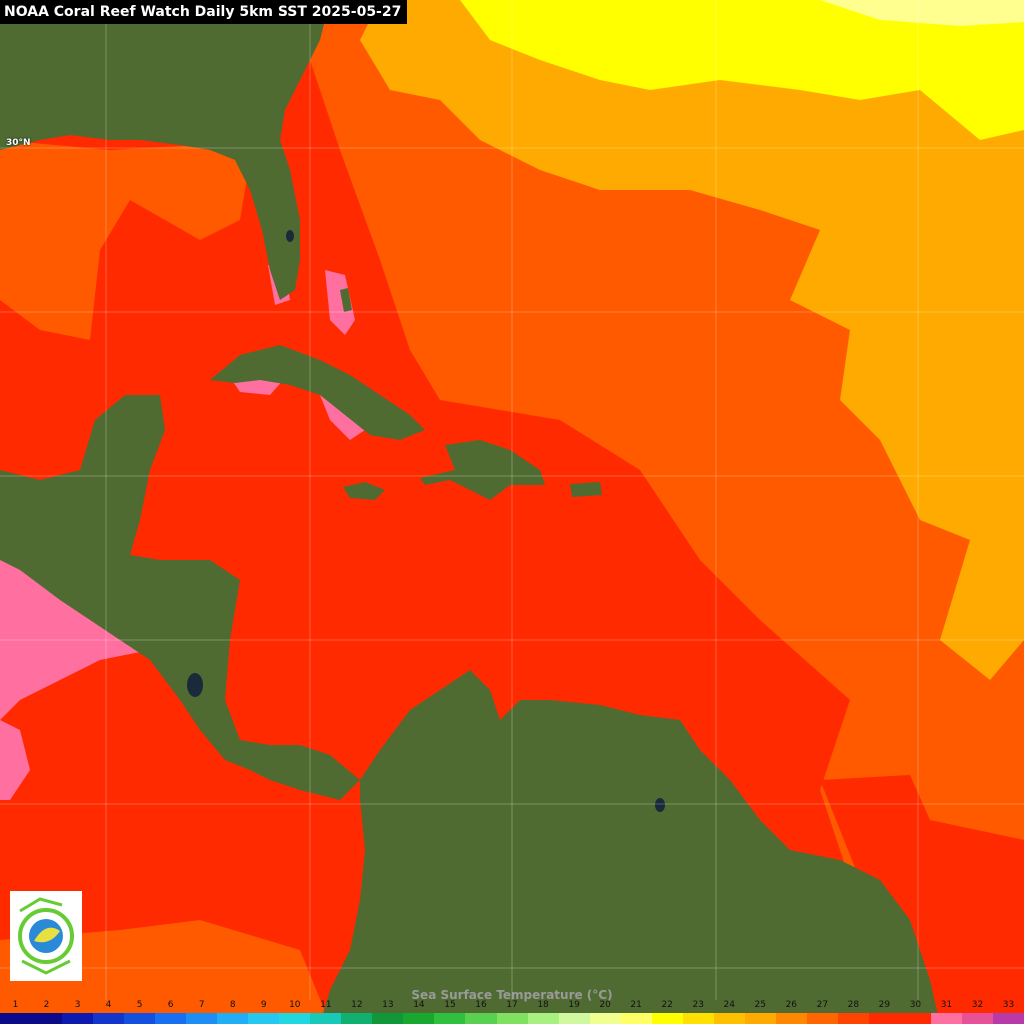 The height and width of the screenshot is (1024, 1024). I want to click on latitude-label: 30°N, so click(18, 143).